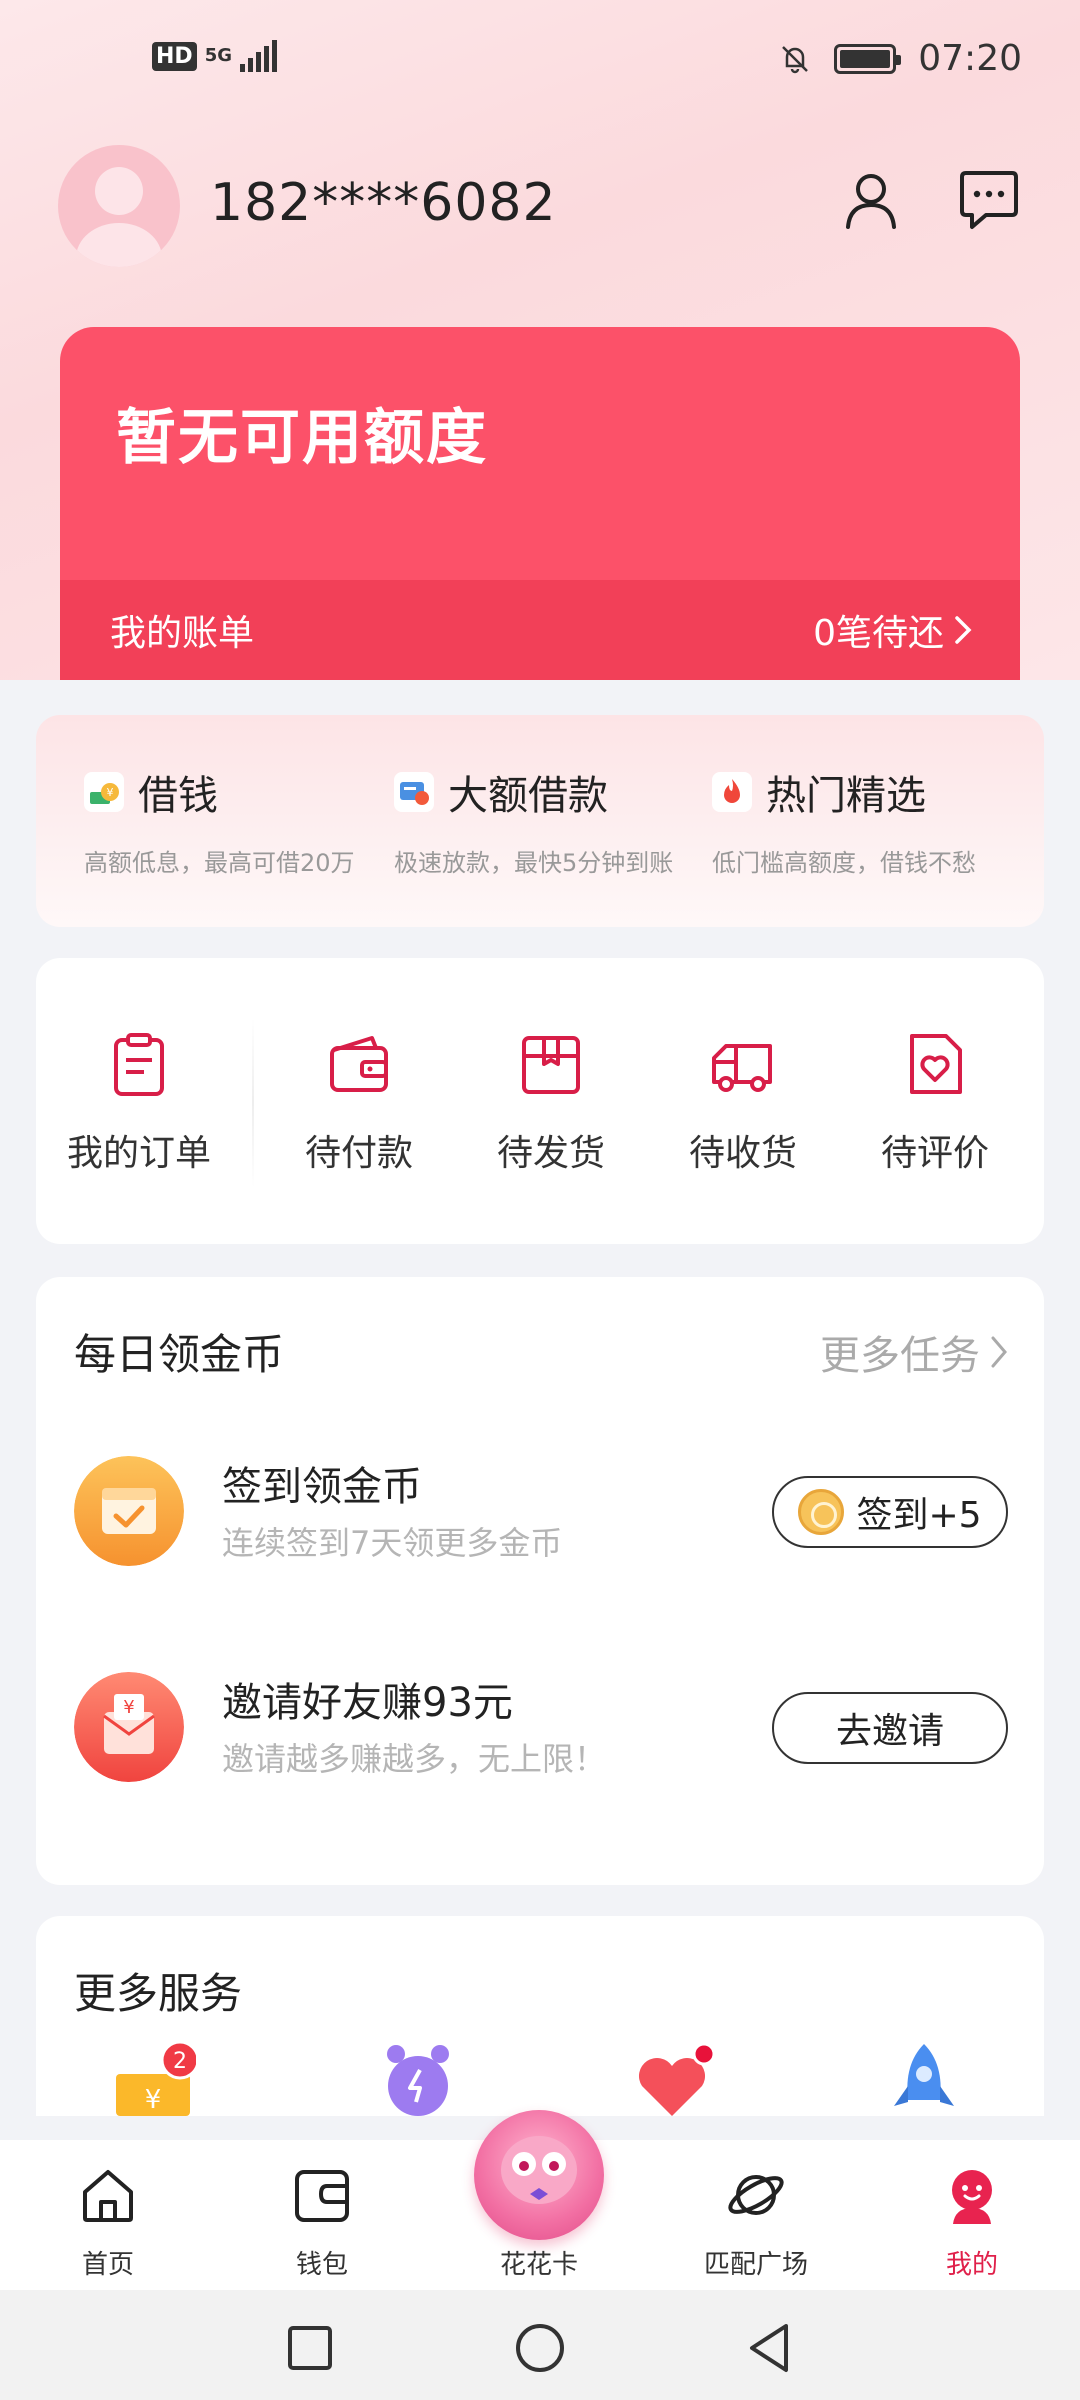  I want to click on home-button, so click(540, 2348).